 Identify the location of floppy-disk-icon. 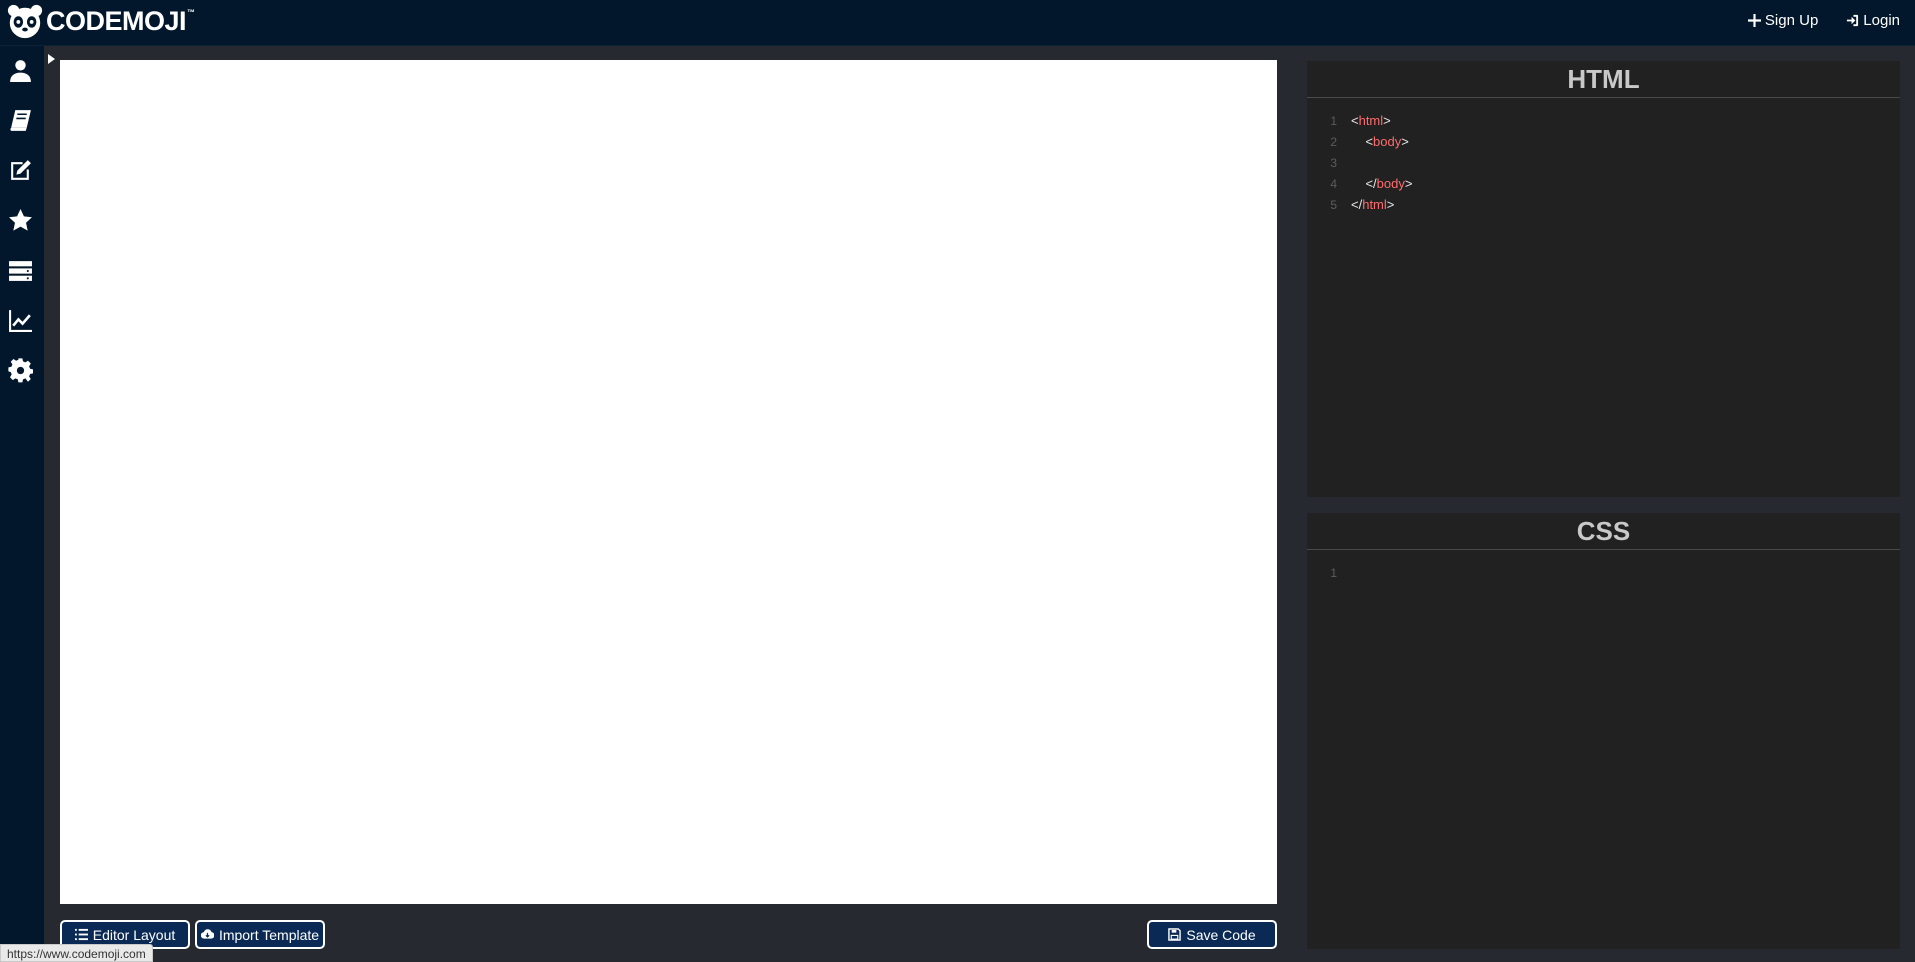
(1175, 934).